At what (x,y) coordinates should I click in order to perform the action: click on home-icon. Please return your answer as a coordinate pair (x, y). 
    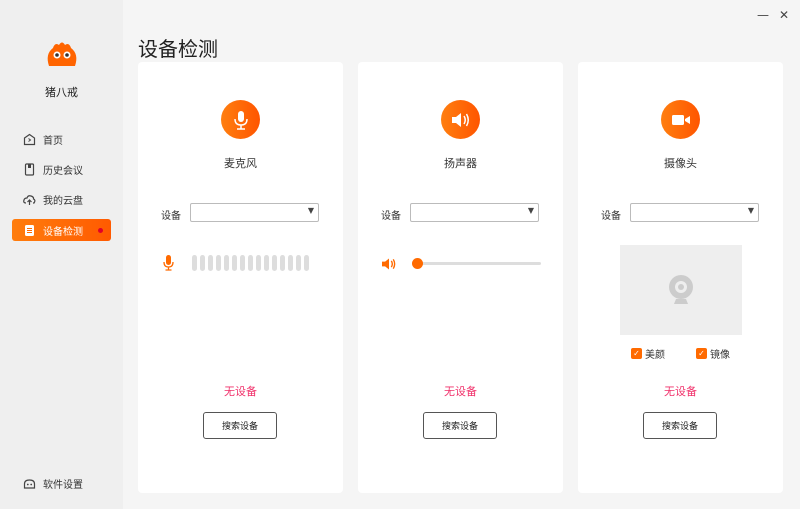
    Looking at the image, I should click on (29, 139).